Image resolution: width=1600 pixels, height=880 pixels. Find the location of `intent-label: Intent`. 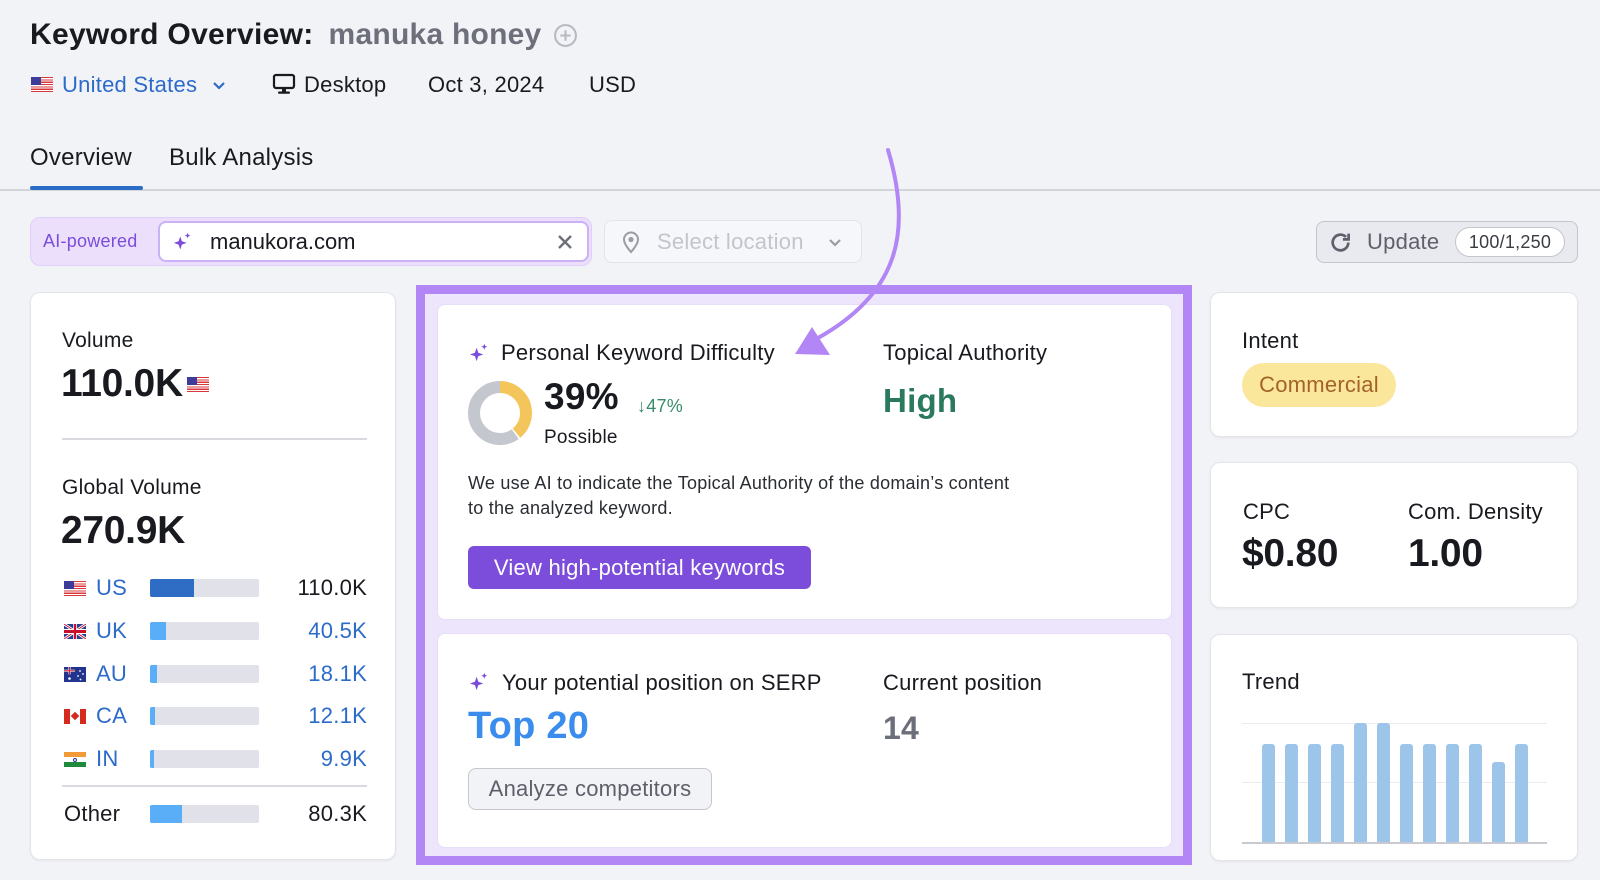

intent-label: Intent is located at coordinates (1270, 340).